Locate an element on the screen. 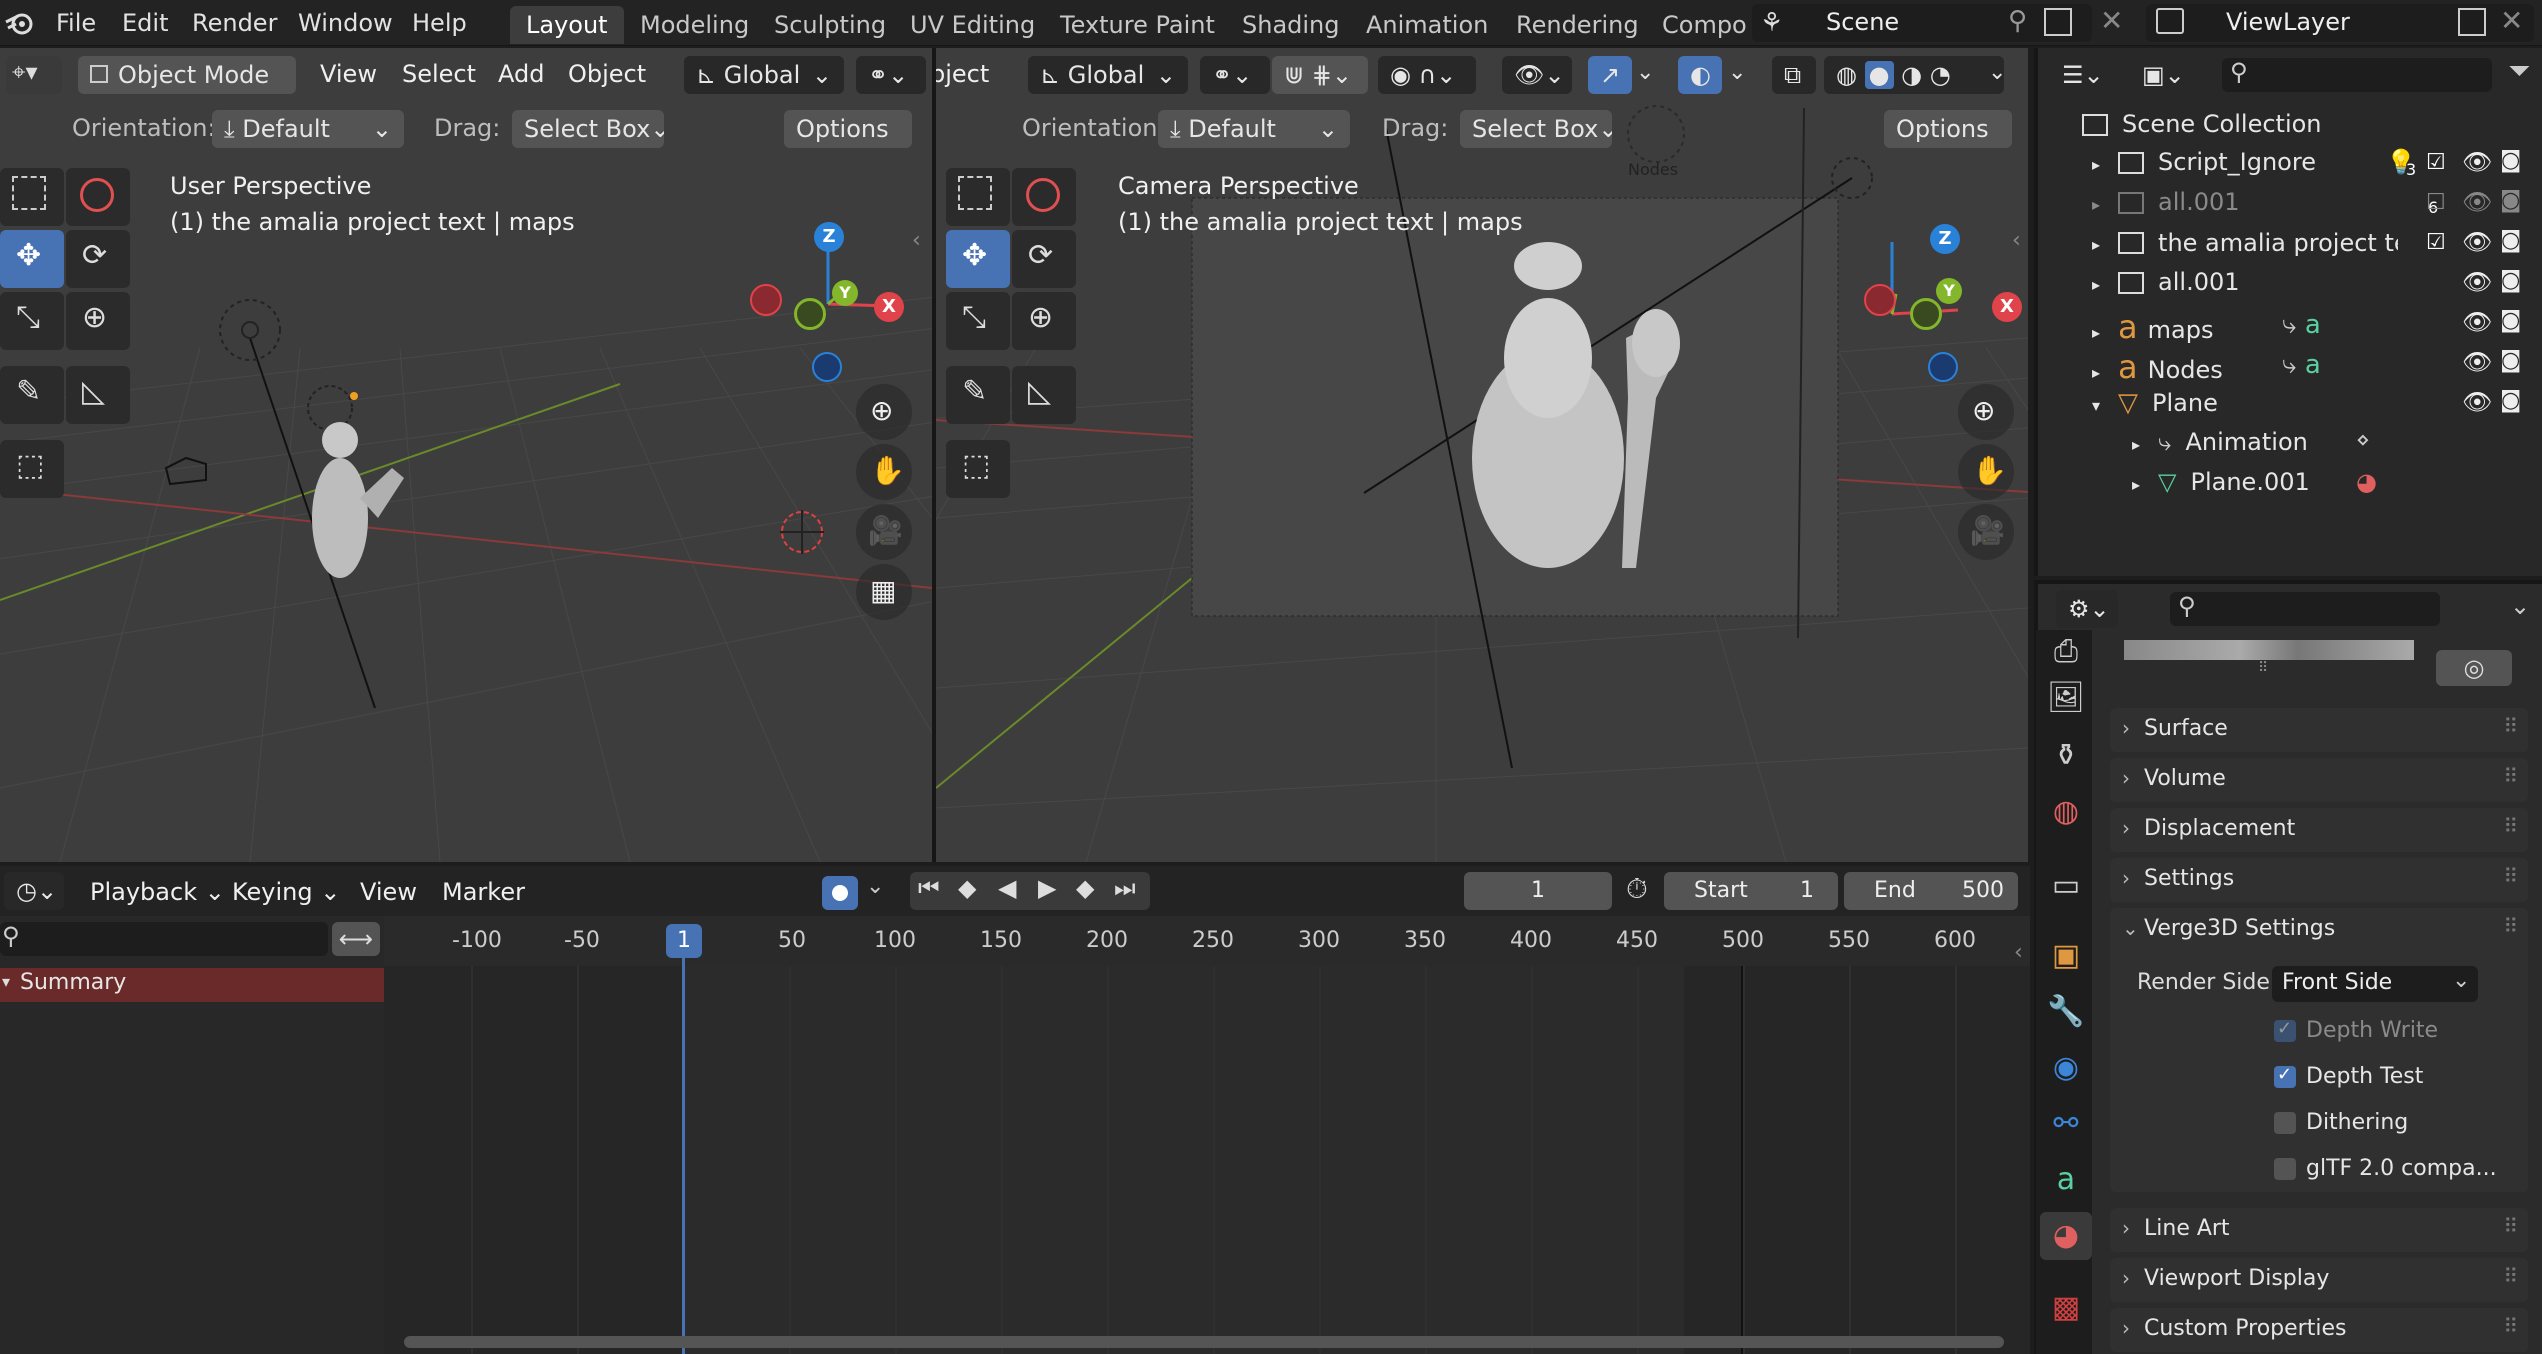 The image size is (2542, 1354). options-dropdown: Options⌄ is located at coordinates (1948, 129).